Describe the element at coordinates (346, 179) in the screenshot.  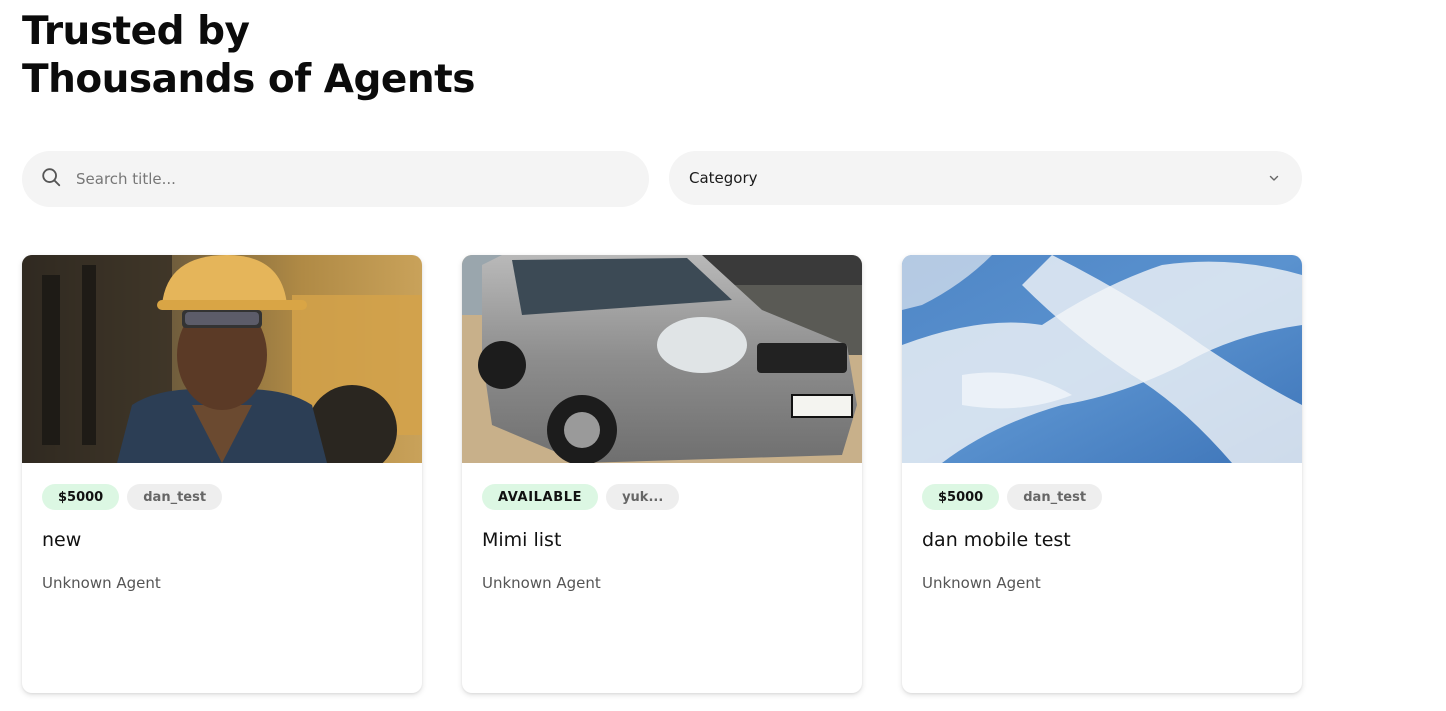
I see `search-input` at that location.